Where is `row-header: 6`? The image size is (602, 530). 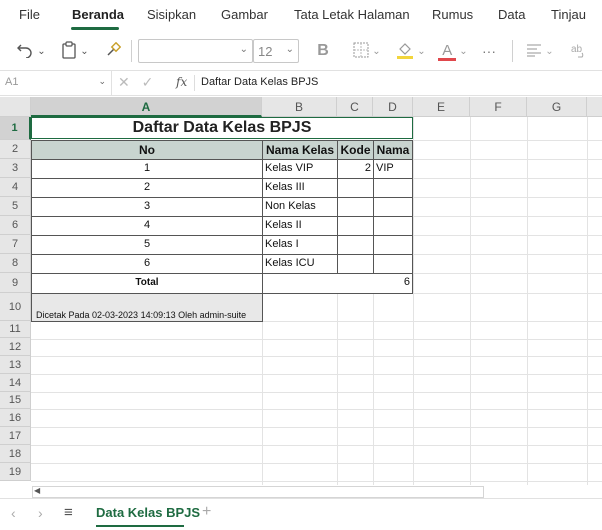 row-header: 6 is located at coordinates (15, 225).